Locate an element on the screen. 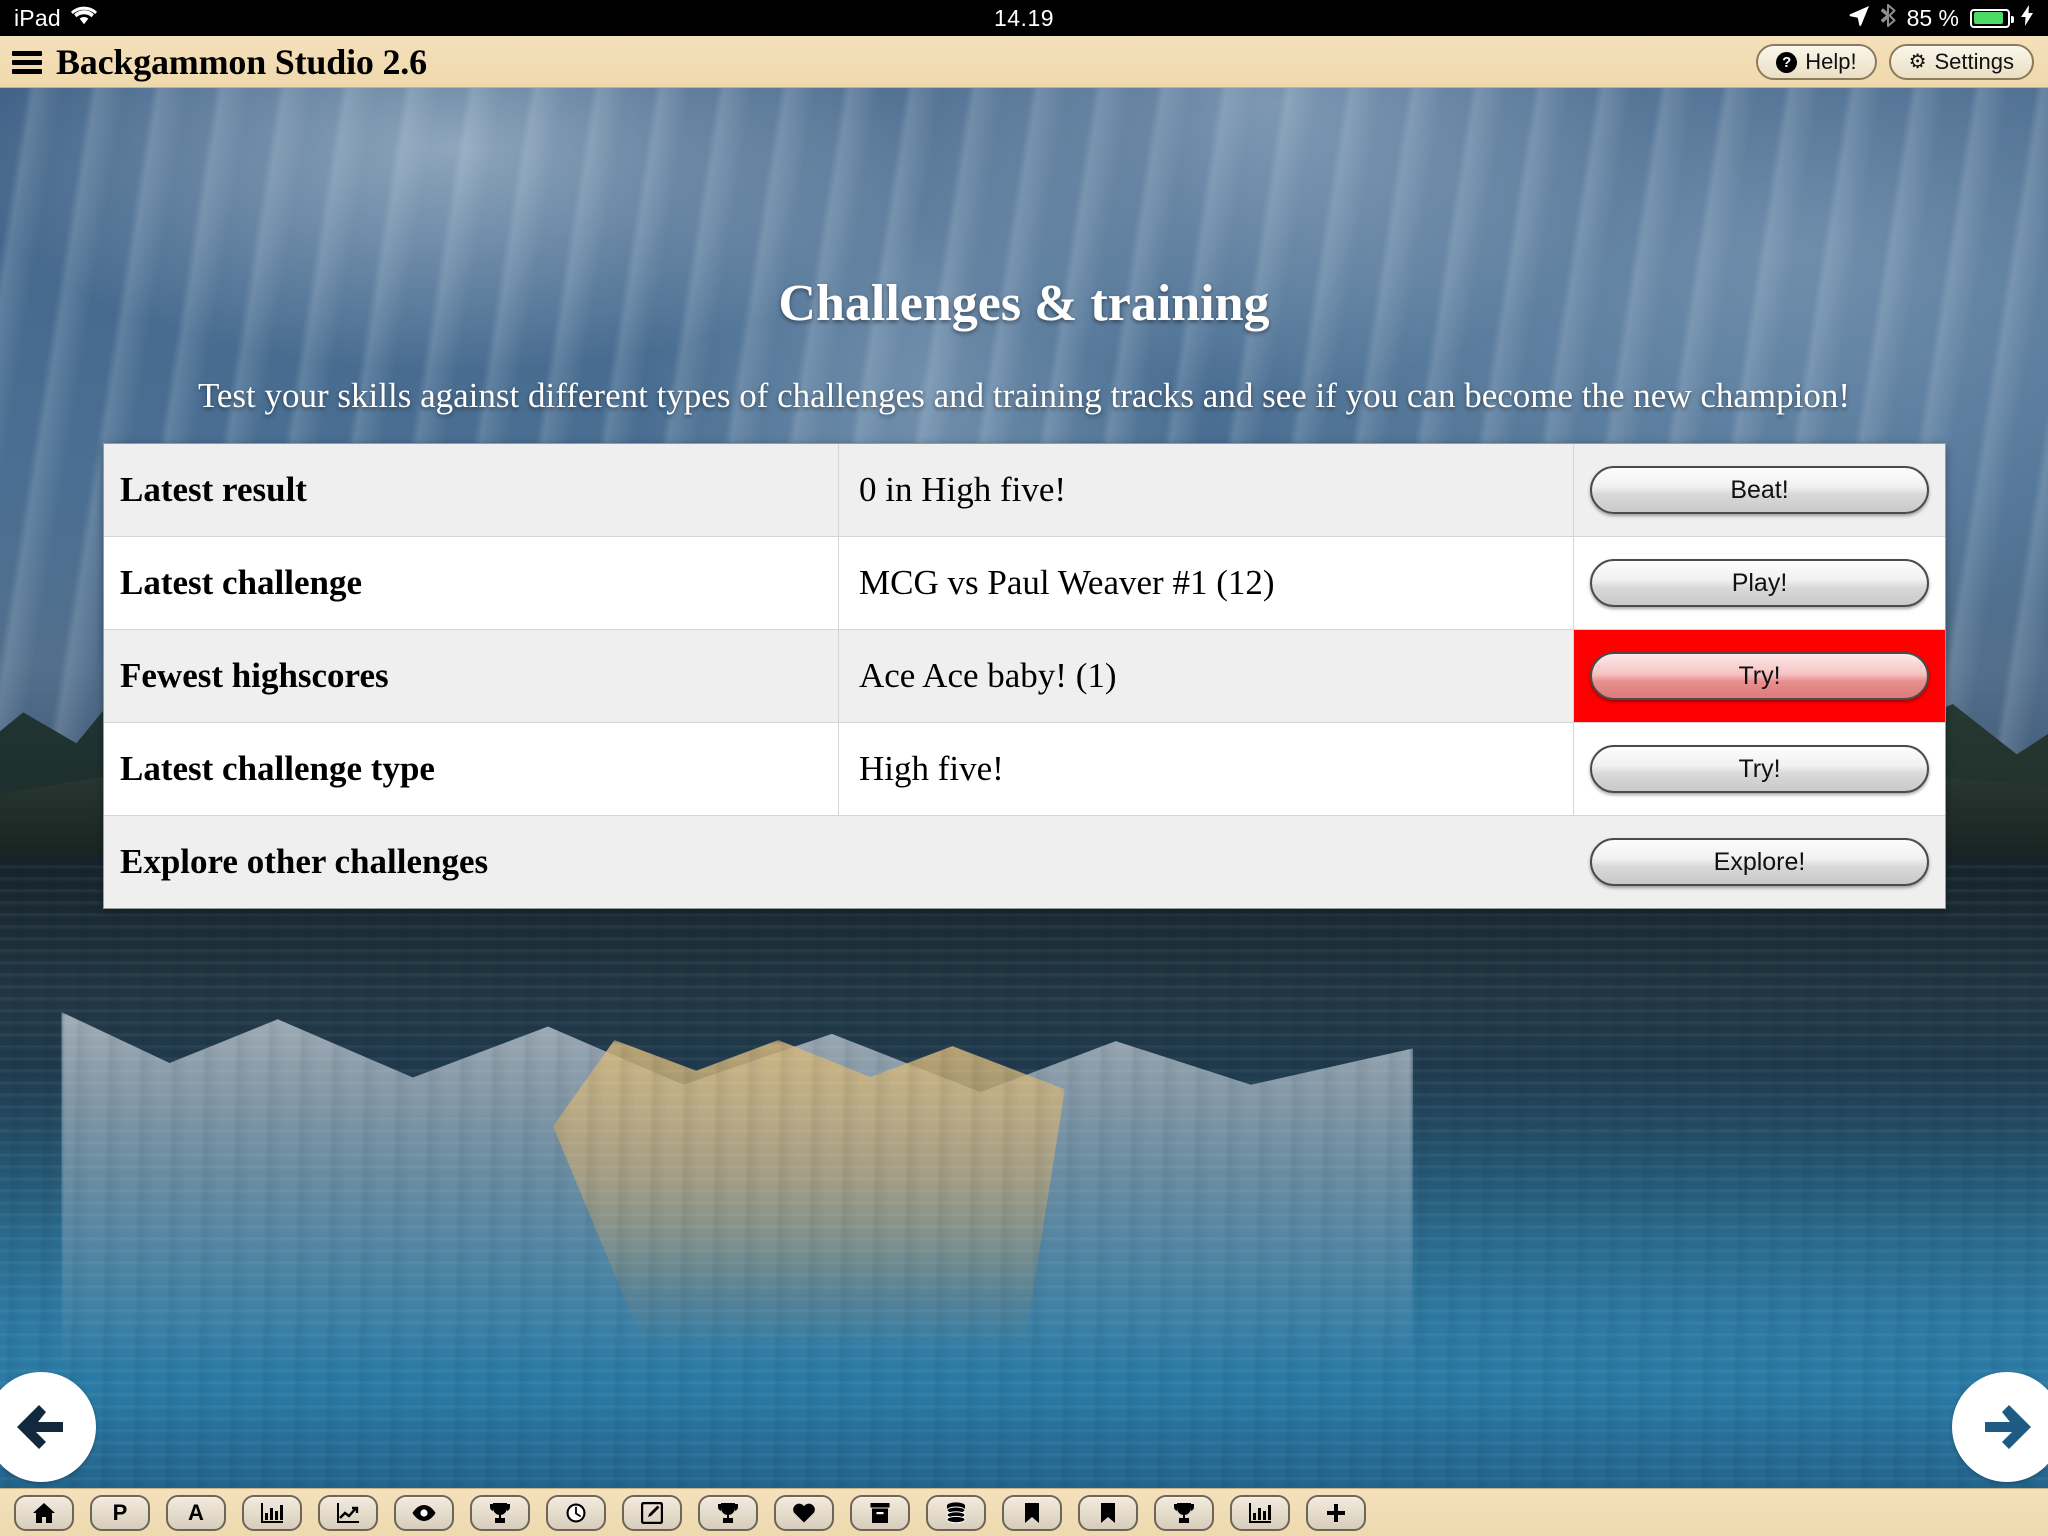 This screenshot has width=2048, height=1536. toolbar-trophy-button is located at coordinates (728, 1512).